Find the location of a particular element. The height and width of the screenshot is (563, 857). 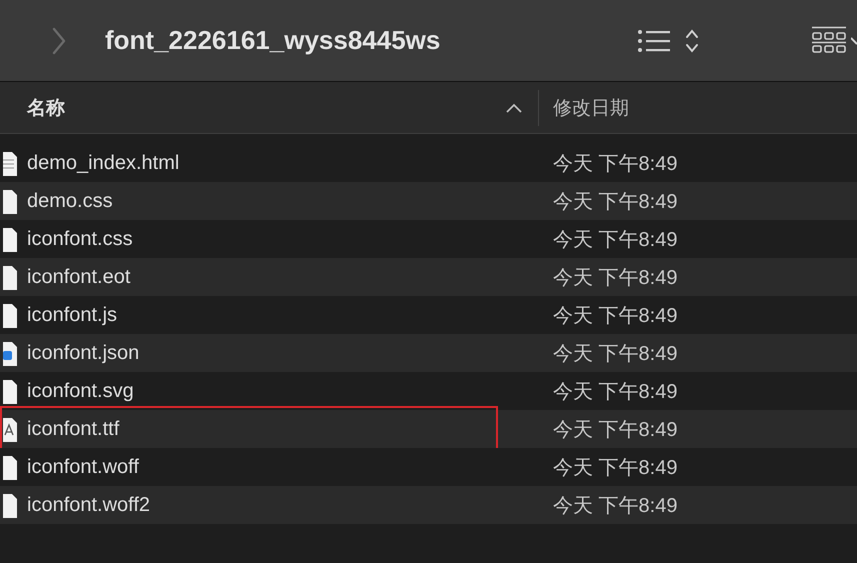

grid-view-button is located at coordinates (829, 41).